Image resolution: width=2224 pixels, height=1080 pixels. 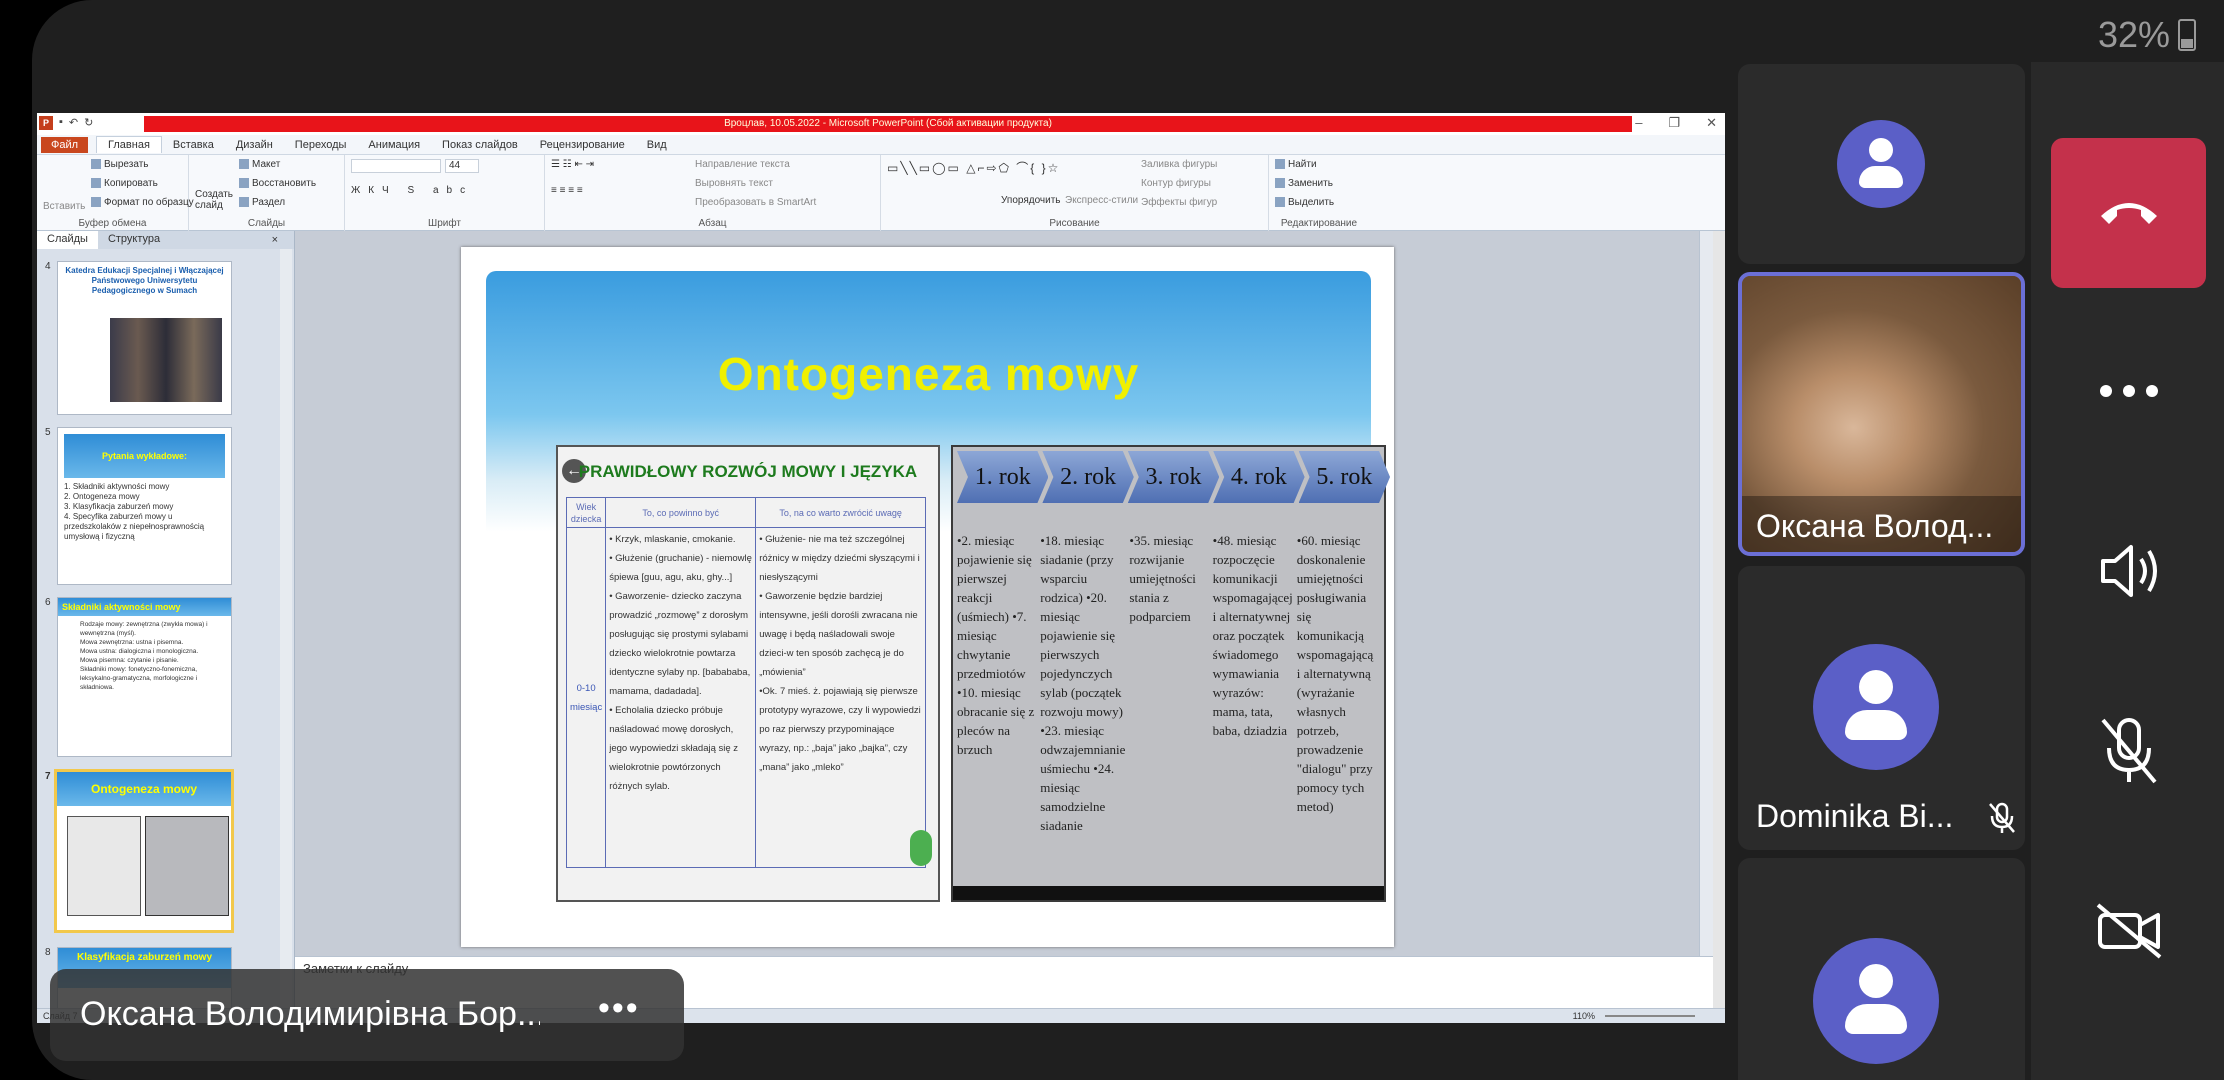 What do you see at coordinates (1173, 477) in the screenshot?
I see `year-chevron: 3. rok` at bounding box center [1173, 477].